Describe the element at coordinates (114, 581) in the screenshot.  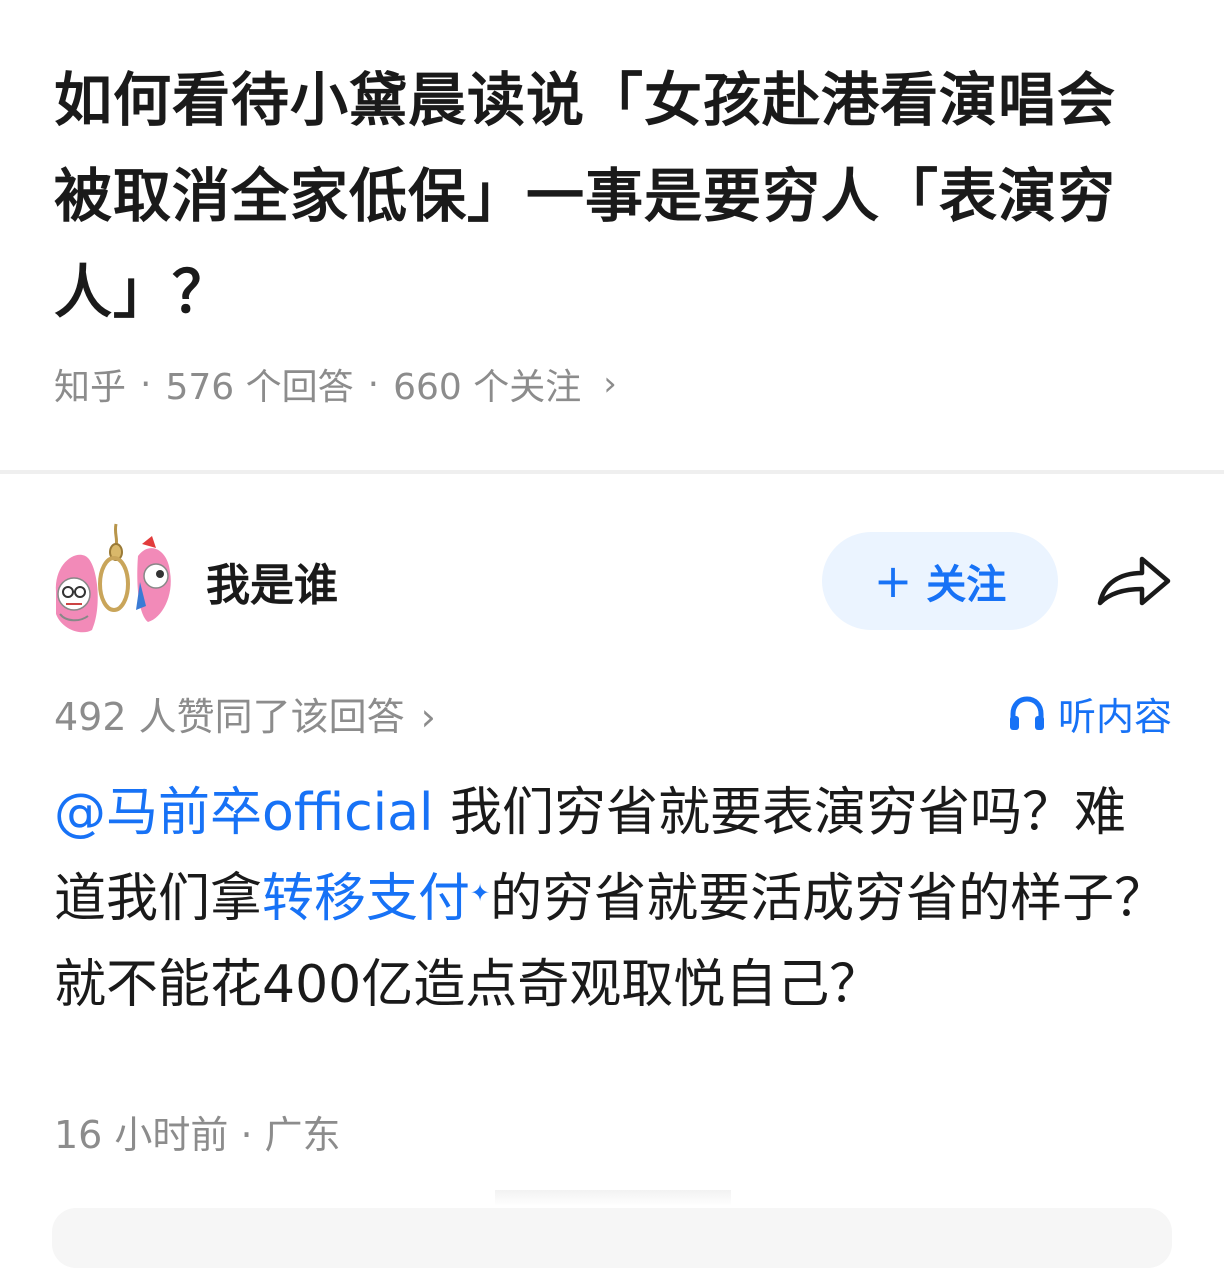
I see `cartoon-avatar-icon` at that location.